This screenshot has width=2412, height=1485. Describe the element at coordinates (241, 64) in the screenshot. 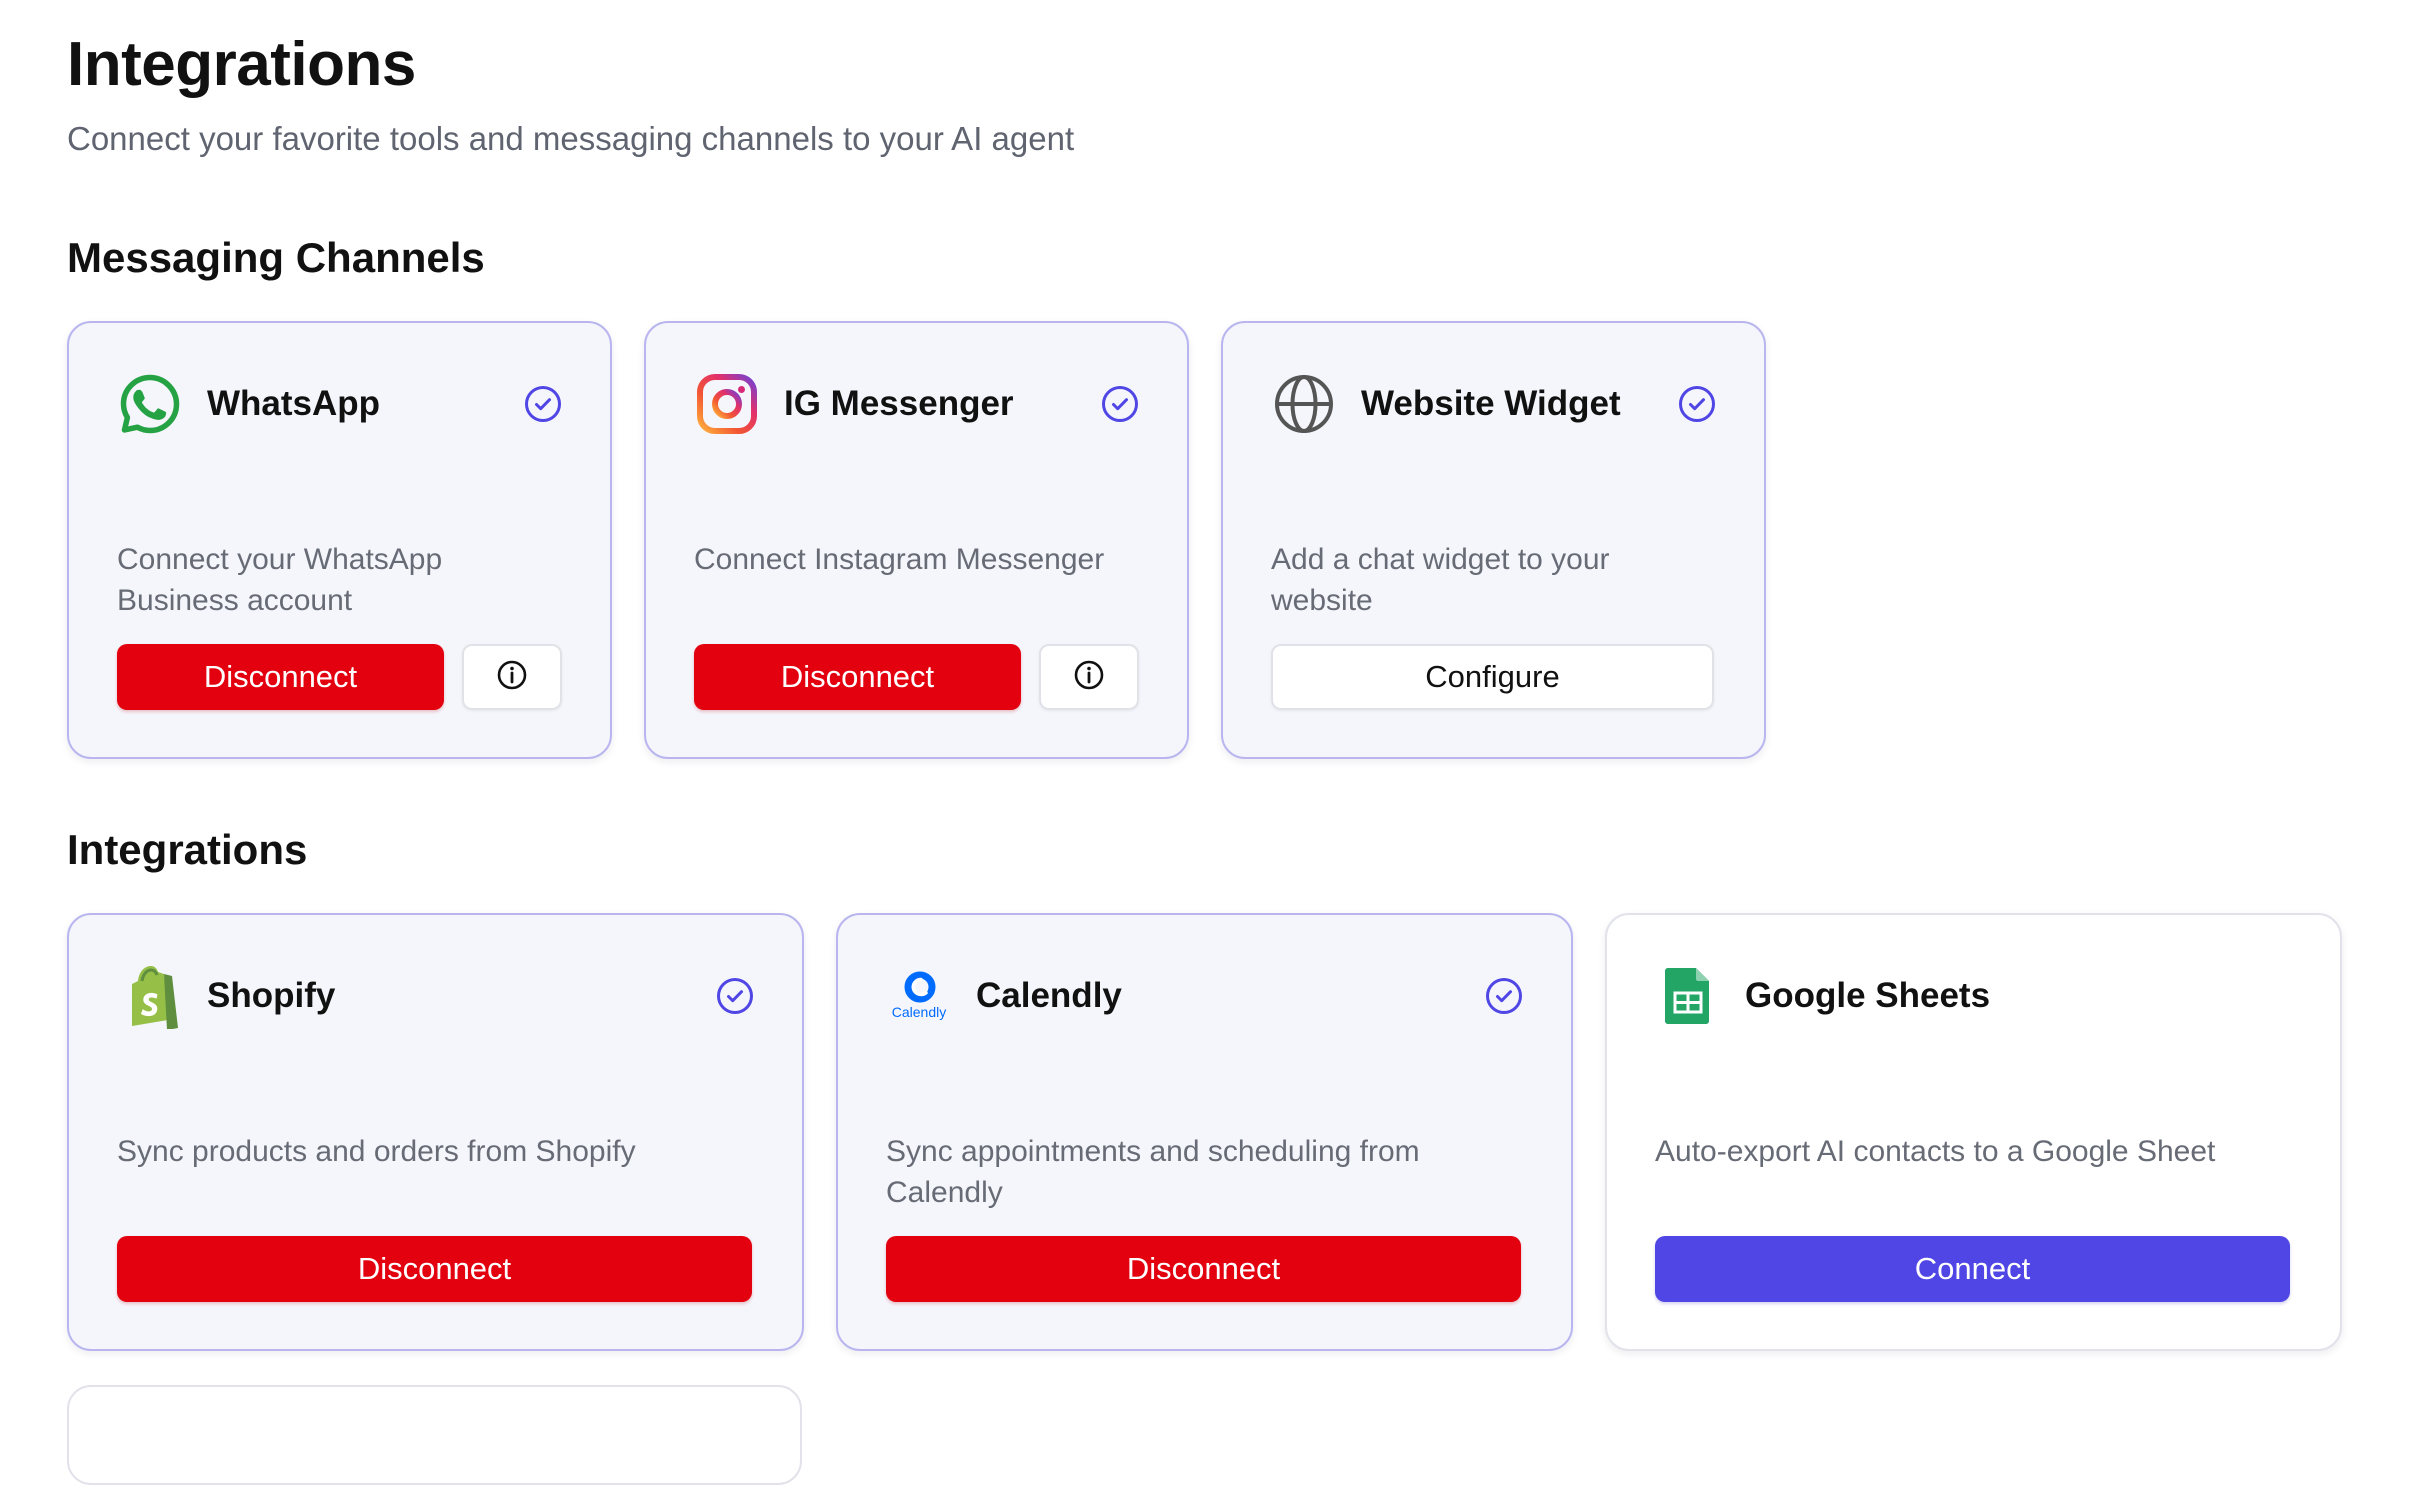

I see `page-title: Integrations` at that location.